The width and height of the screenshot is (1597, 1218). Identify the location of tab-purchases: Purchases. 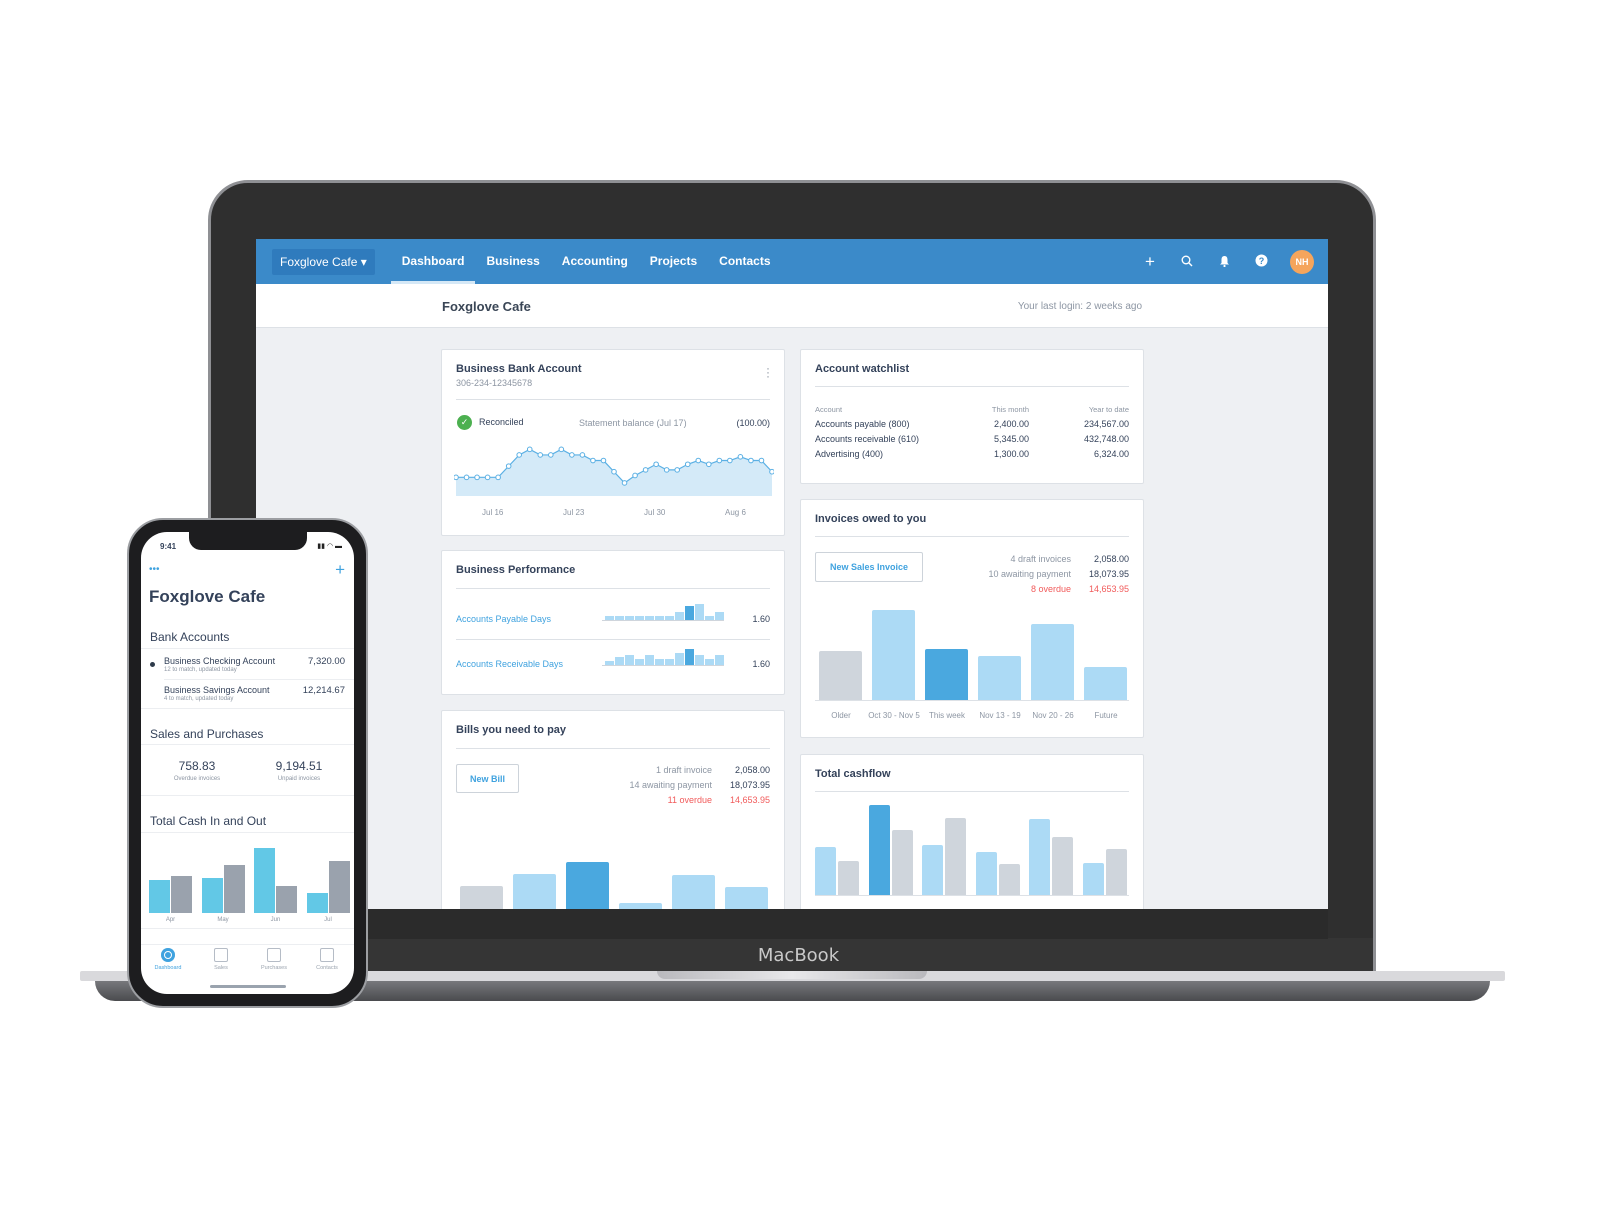
(274, 962).